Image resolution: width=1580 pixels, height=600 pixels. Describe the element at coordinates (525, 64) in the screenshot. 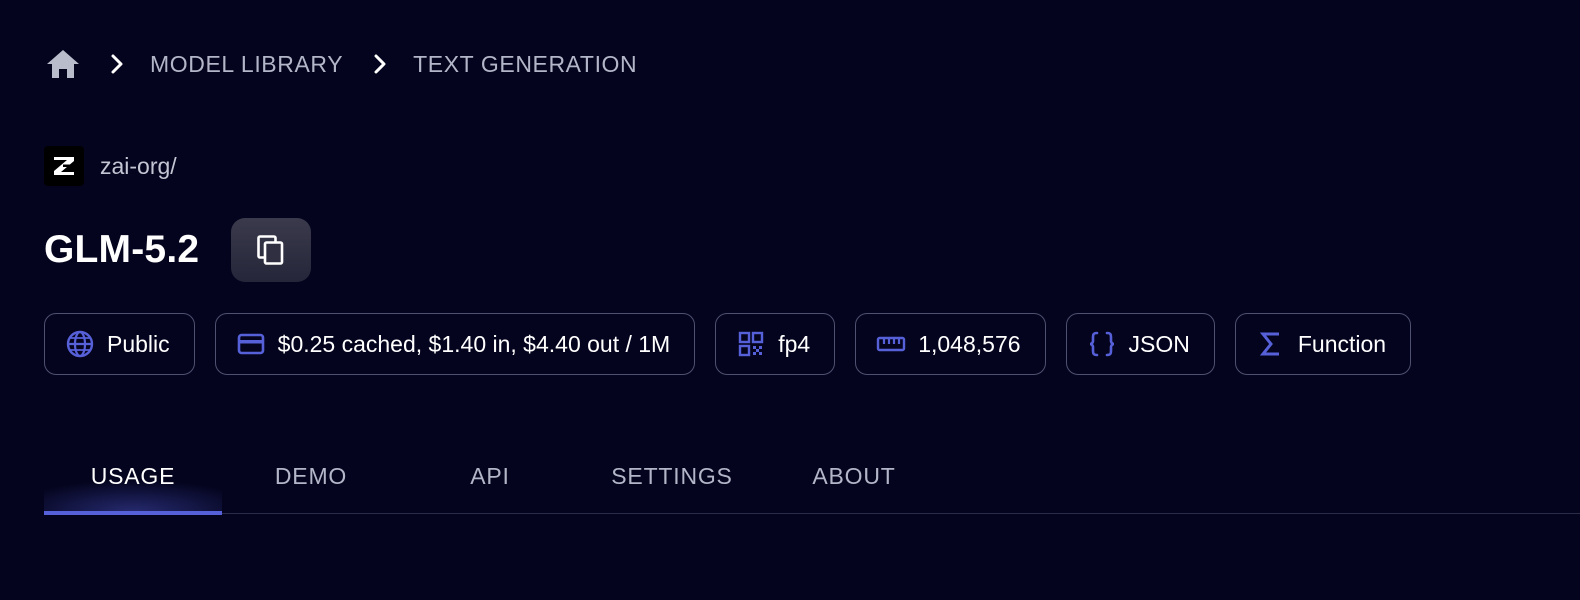

I see `breadcrumb-text-generation: TEXT GENERATION` at that location.